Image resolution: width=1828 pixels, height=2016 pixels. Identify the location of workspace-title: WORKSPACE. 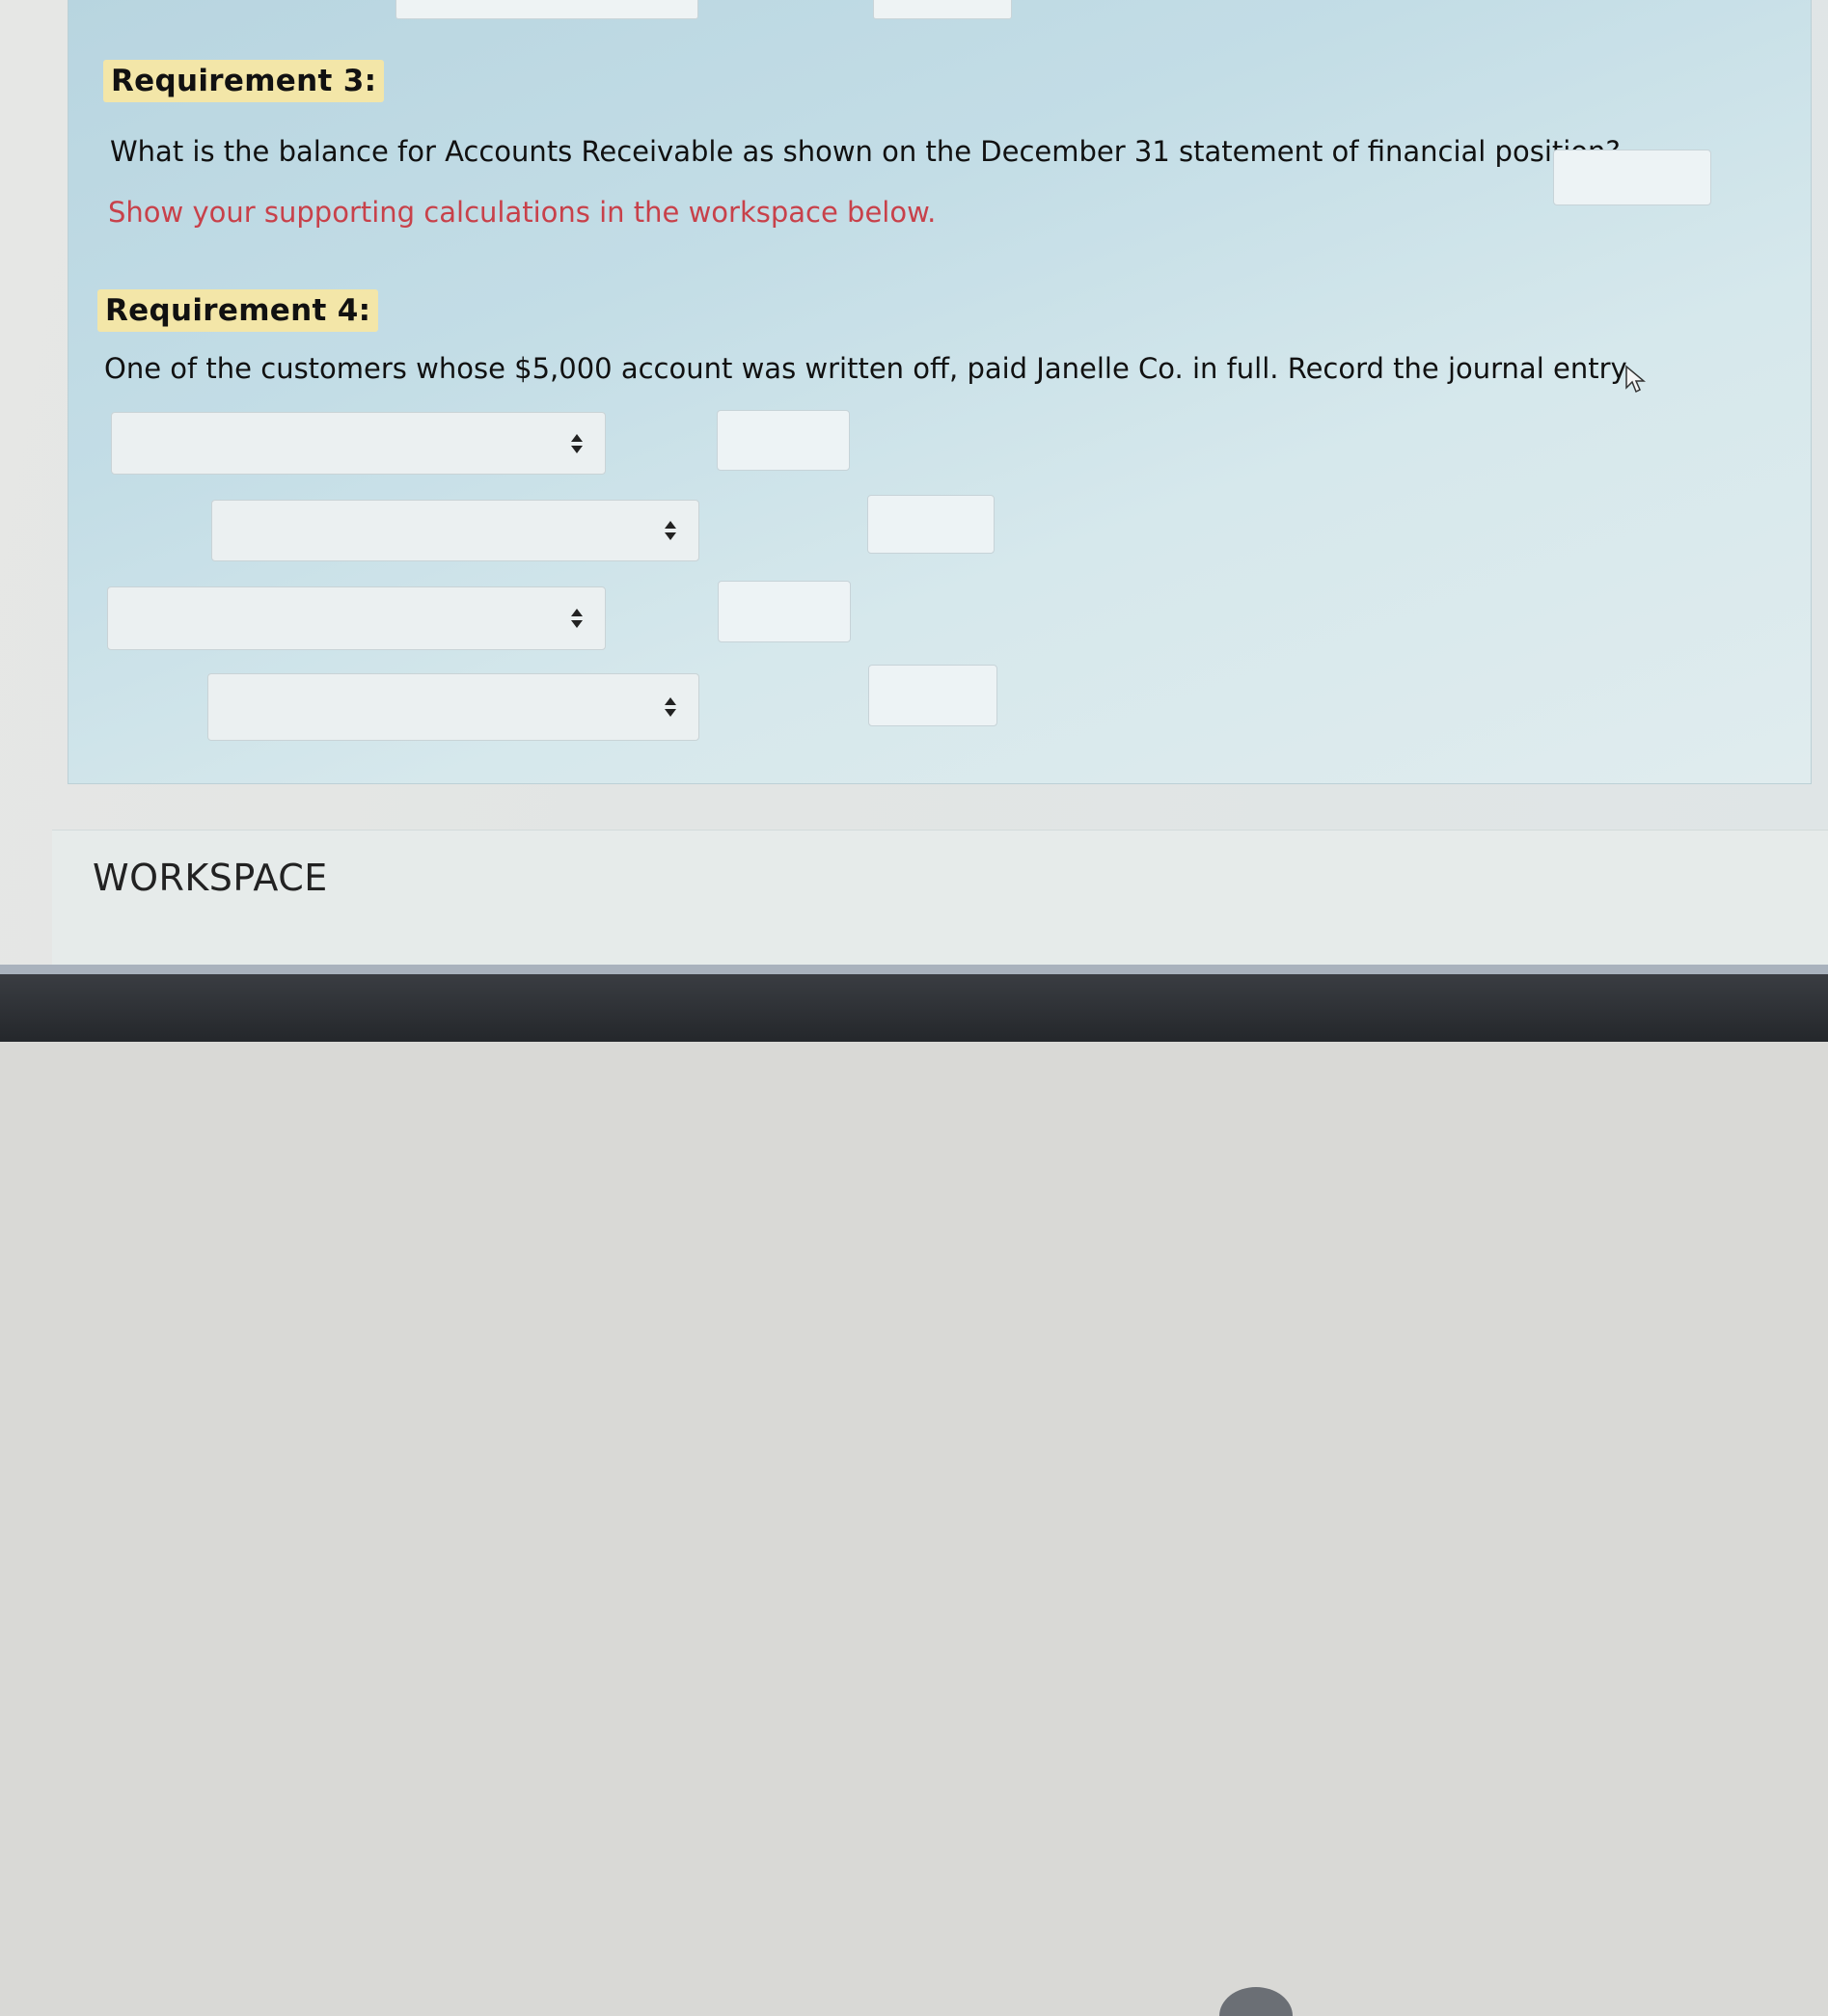
(210, 878).